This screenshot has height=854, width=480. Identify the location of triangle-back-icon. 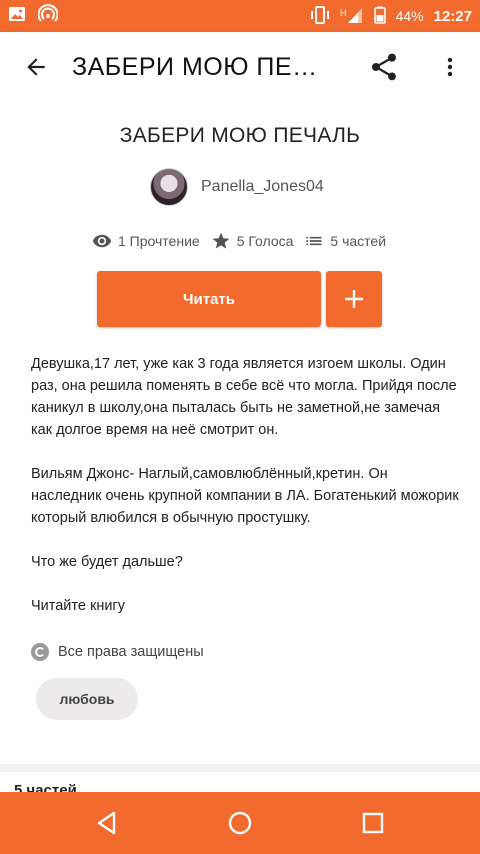
(106, 823).